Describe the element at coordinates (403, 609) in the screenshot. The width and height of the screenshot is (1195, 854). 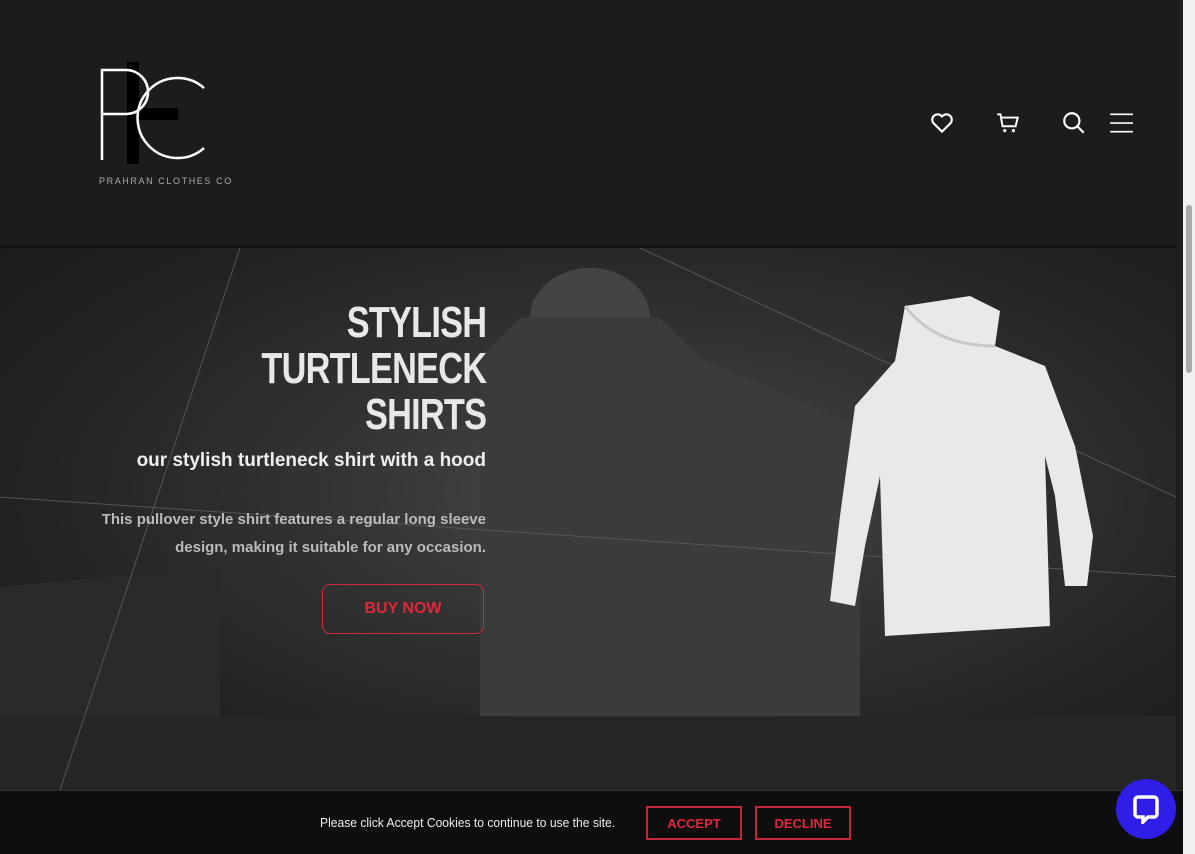
I see `buy-now-button: BUY NOW` at that location.